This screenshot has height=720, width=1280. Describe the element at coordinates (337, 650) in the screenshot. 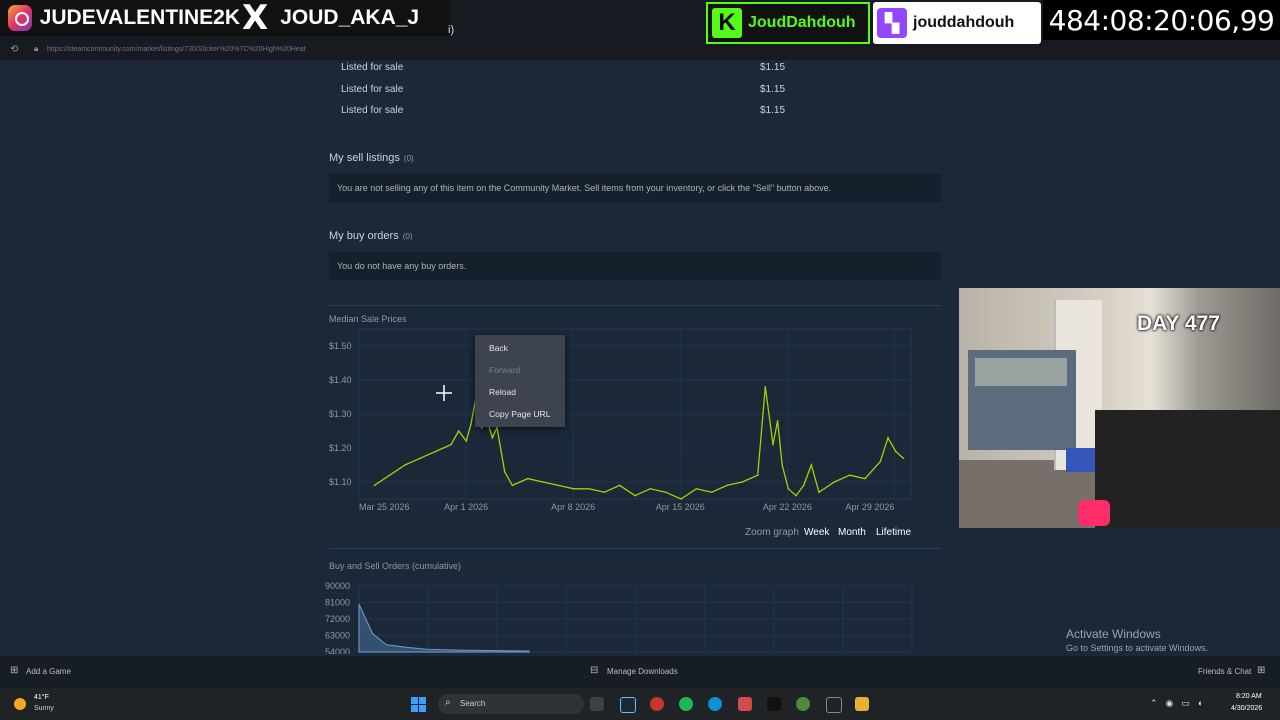

I see `y-tick-label: 54000` at that location.